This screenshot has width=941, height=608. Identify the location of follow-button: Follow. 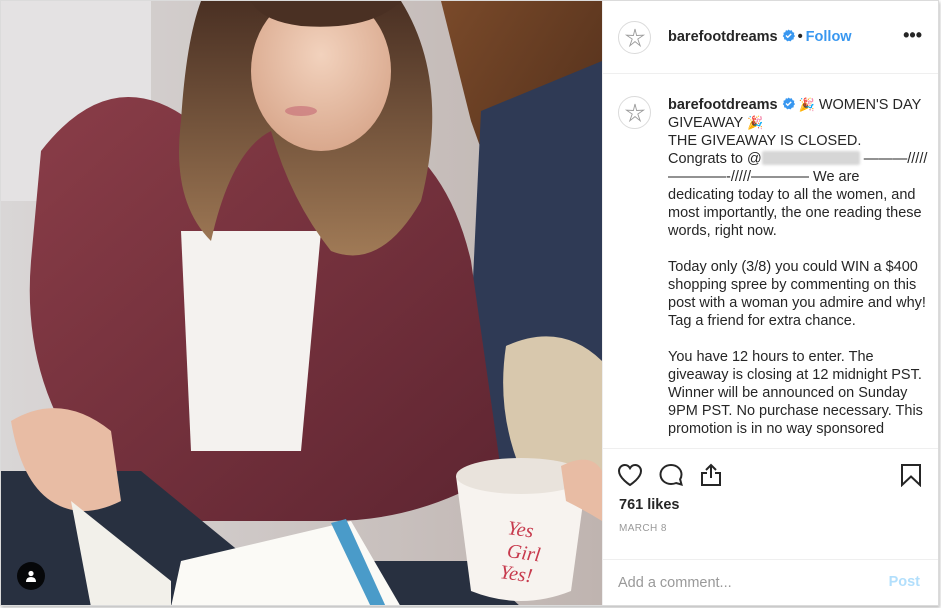
(829, 37).